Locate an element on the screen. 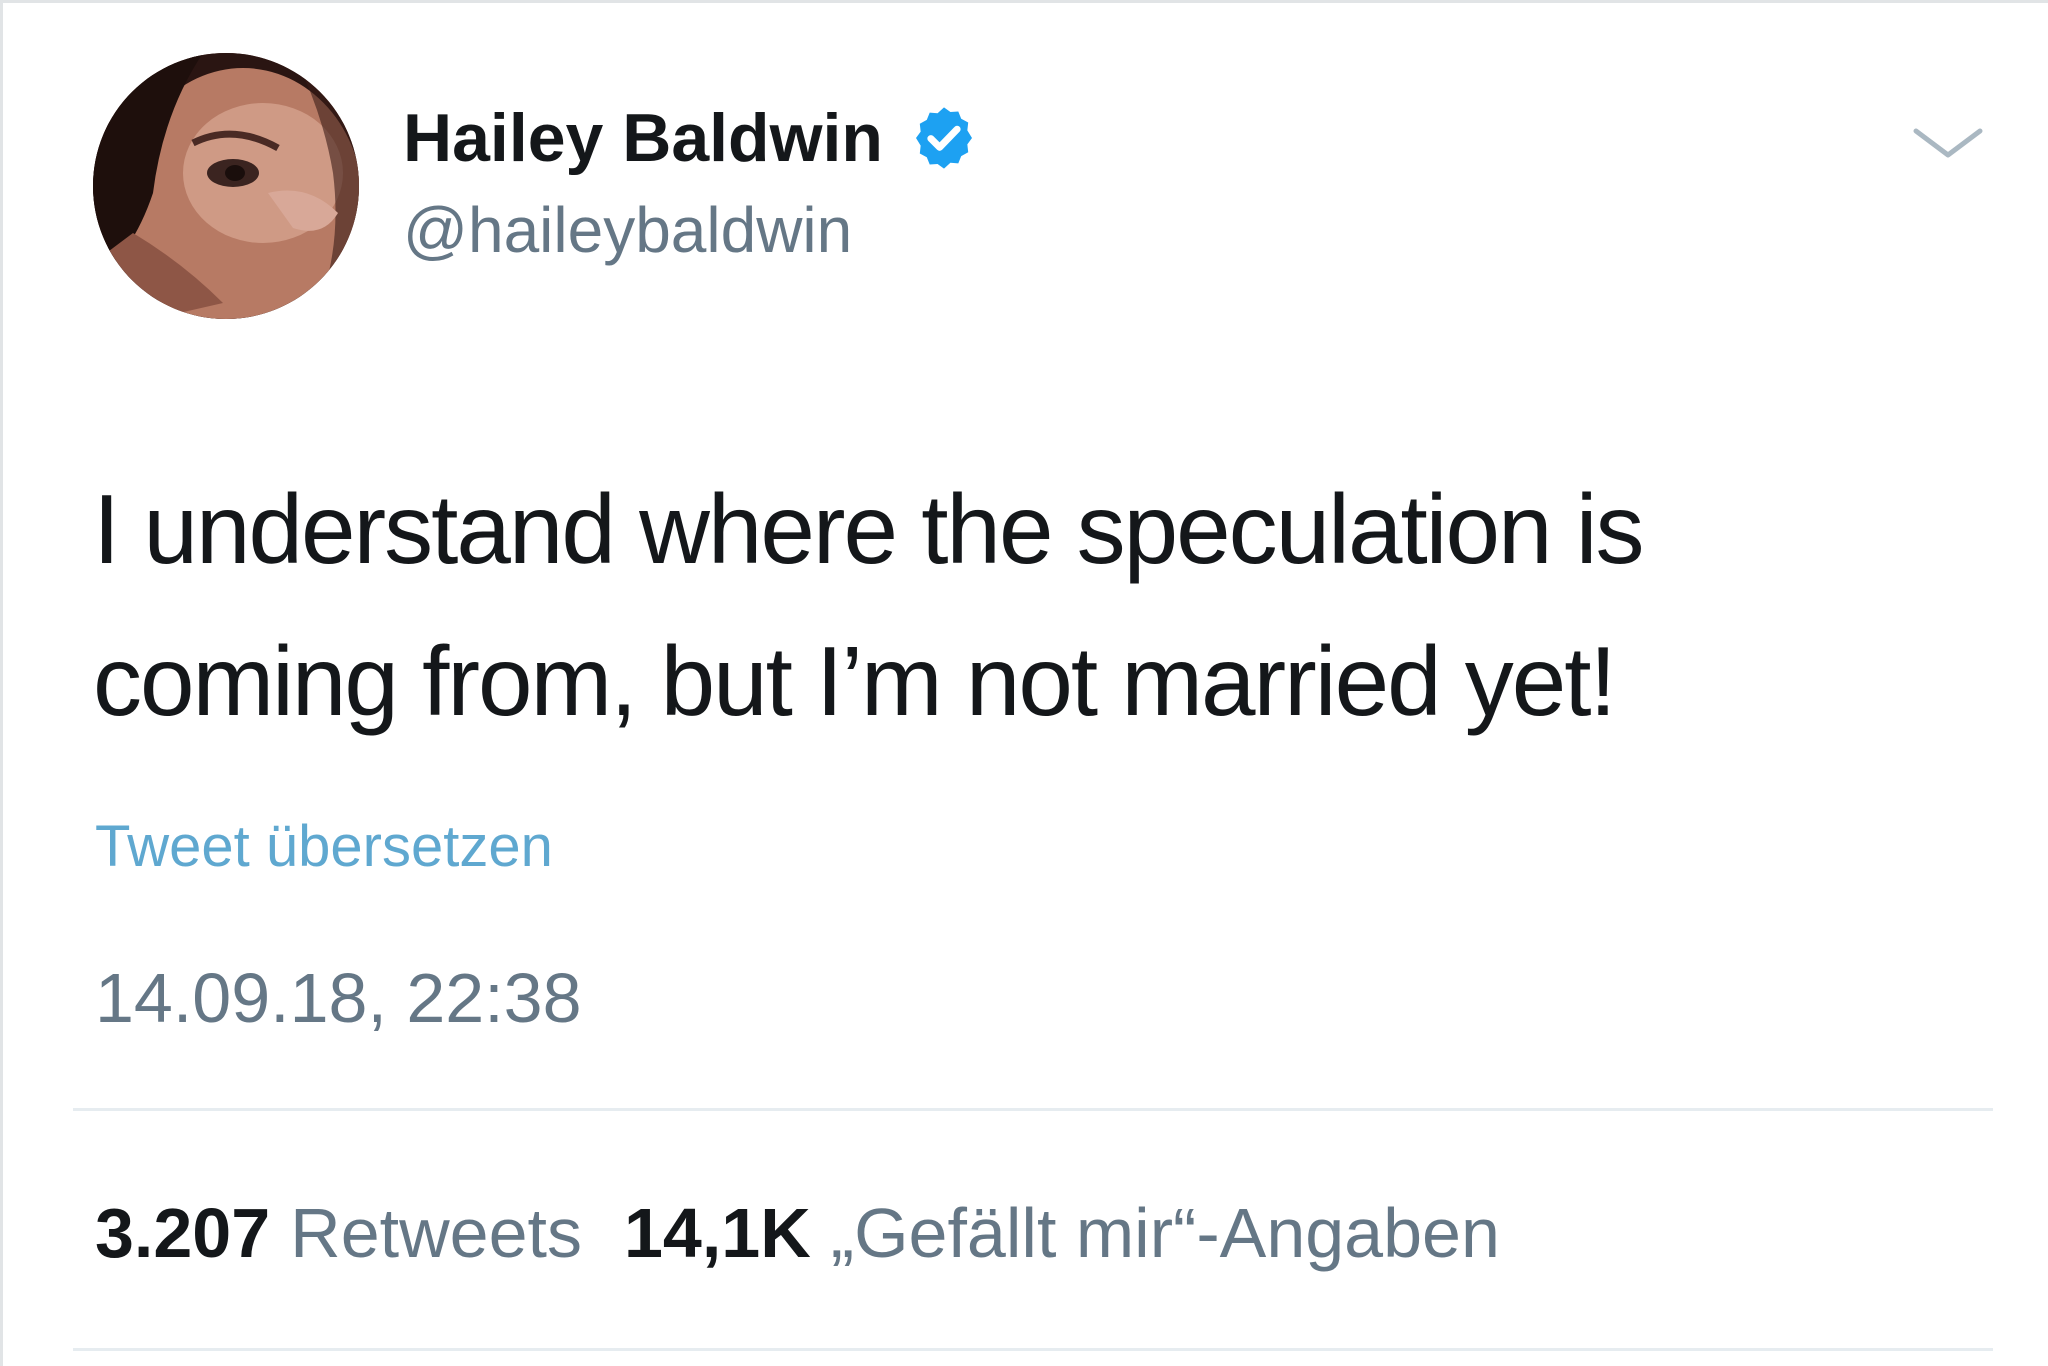 The width and height of the screenshot is (2048, 1366). retweets-label: Retweets is located at coordinates (436, 1233).